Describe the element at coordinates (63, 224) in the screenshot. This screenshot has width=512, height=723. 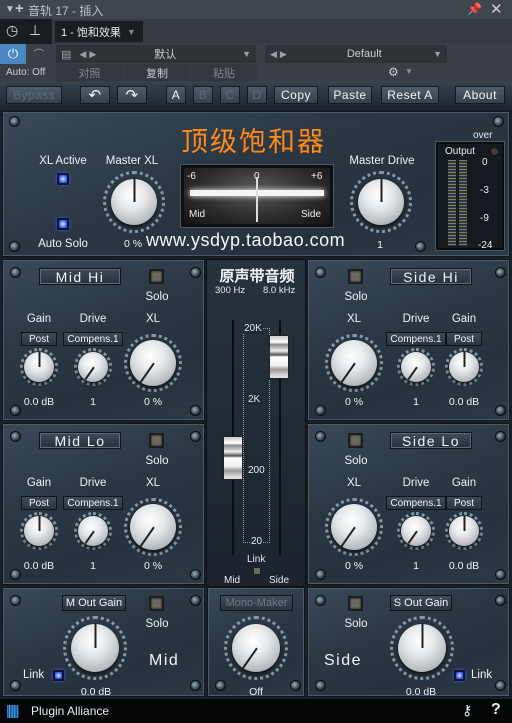
I see `auto-solo-toggle` at that location.